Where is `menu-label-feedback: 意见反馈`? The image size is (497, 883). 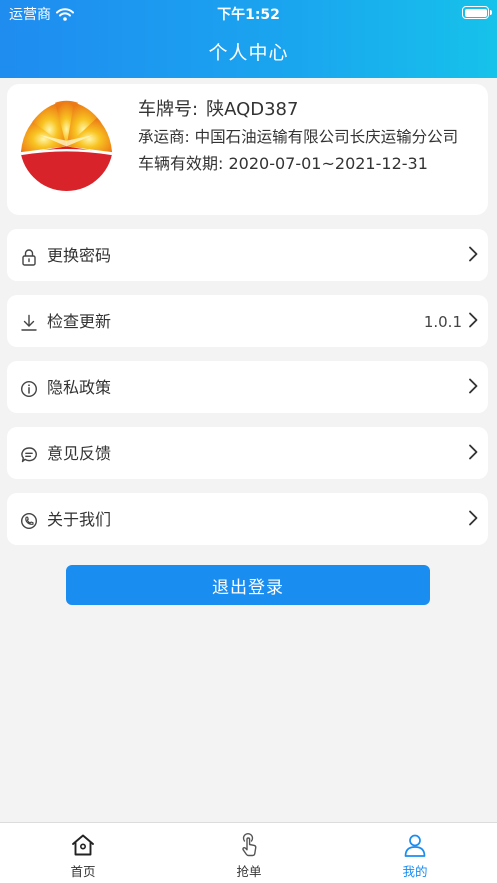 menu-label-feedback: 意见反馈 is located at coordinates (79, 453).